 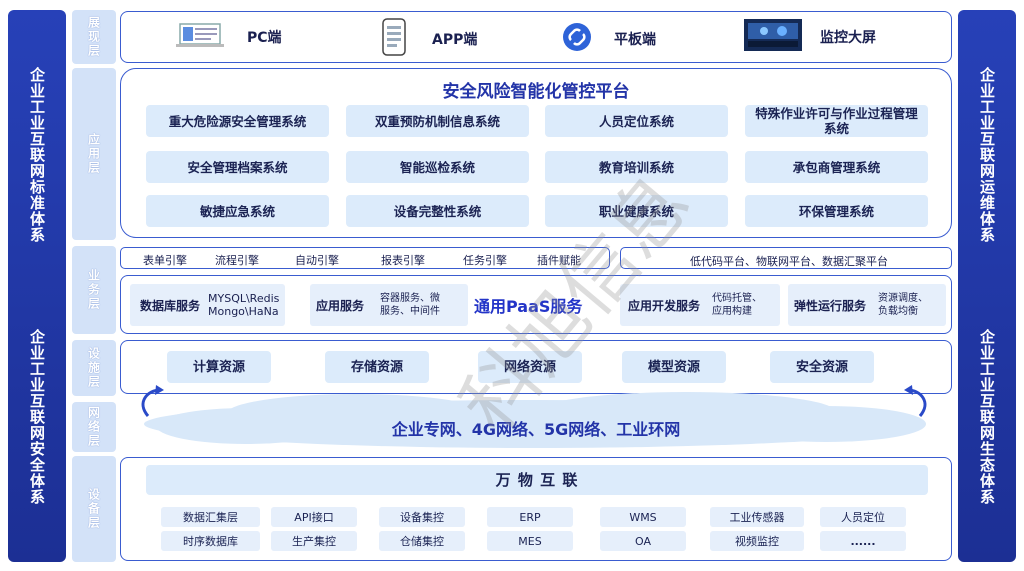 I want to click on db-service: 数据库服务 MYSQL\Redis Mongo\HaNa, so click(x=207, y=305).